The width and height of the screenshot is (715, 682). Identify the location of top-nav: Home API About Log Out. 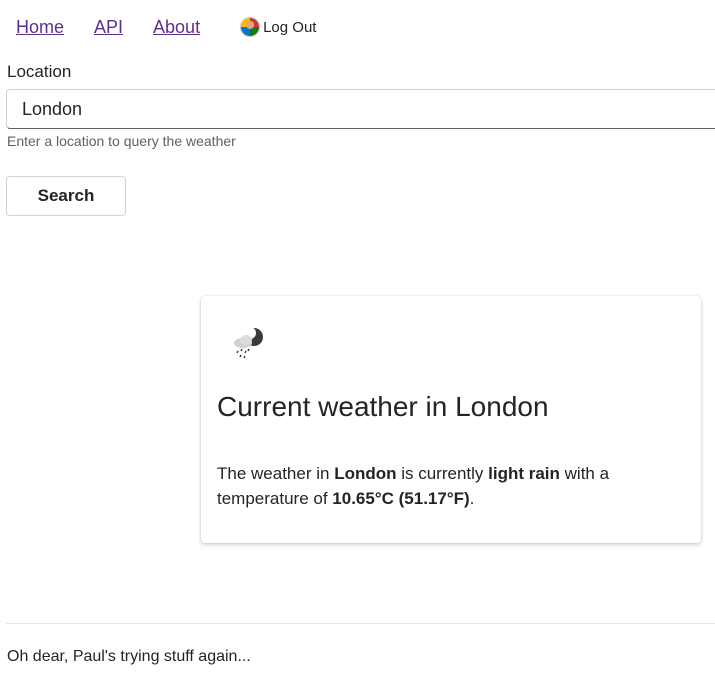
(166, 27).